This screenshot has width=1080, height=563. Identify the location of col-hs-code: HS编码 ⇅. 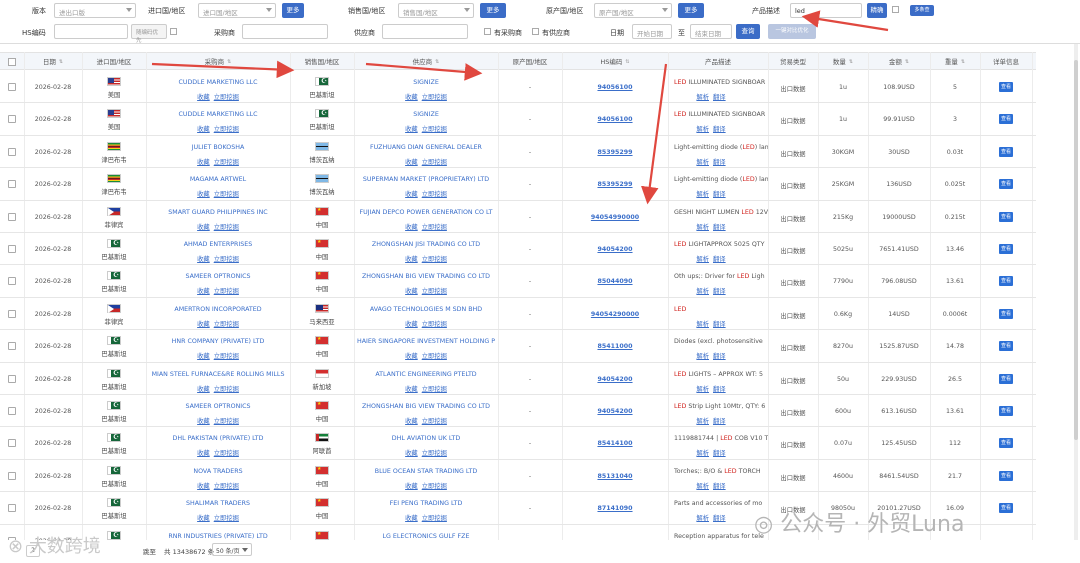
(615, 62).